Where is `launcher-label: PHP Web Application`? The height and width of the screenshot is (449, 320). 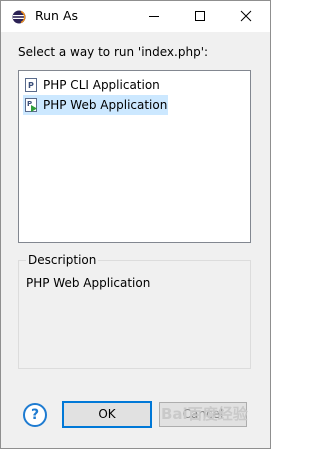
launcher-label: PHP Web Application is located at coordinates (105, 105).